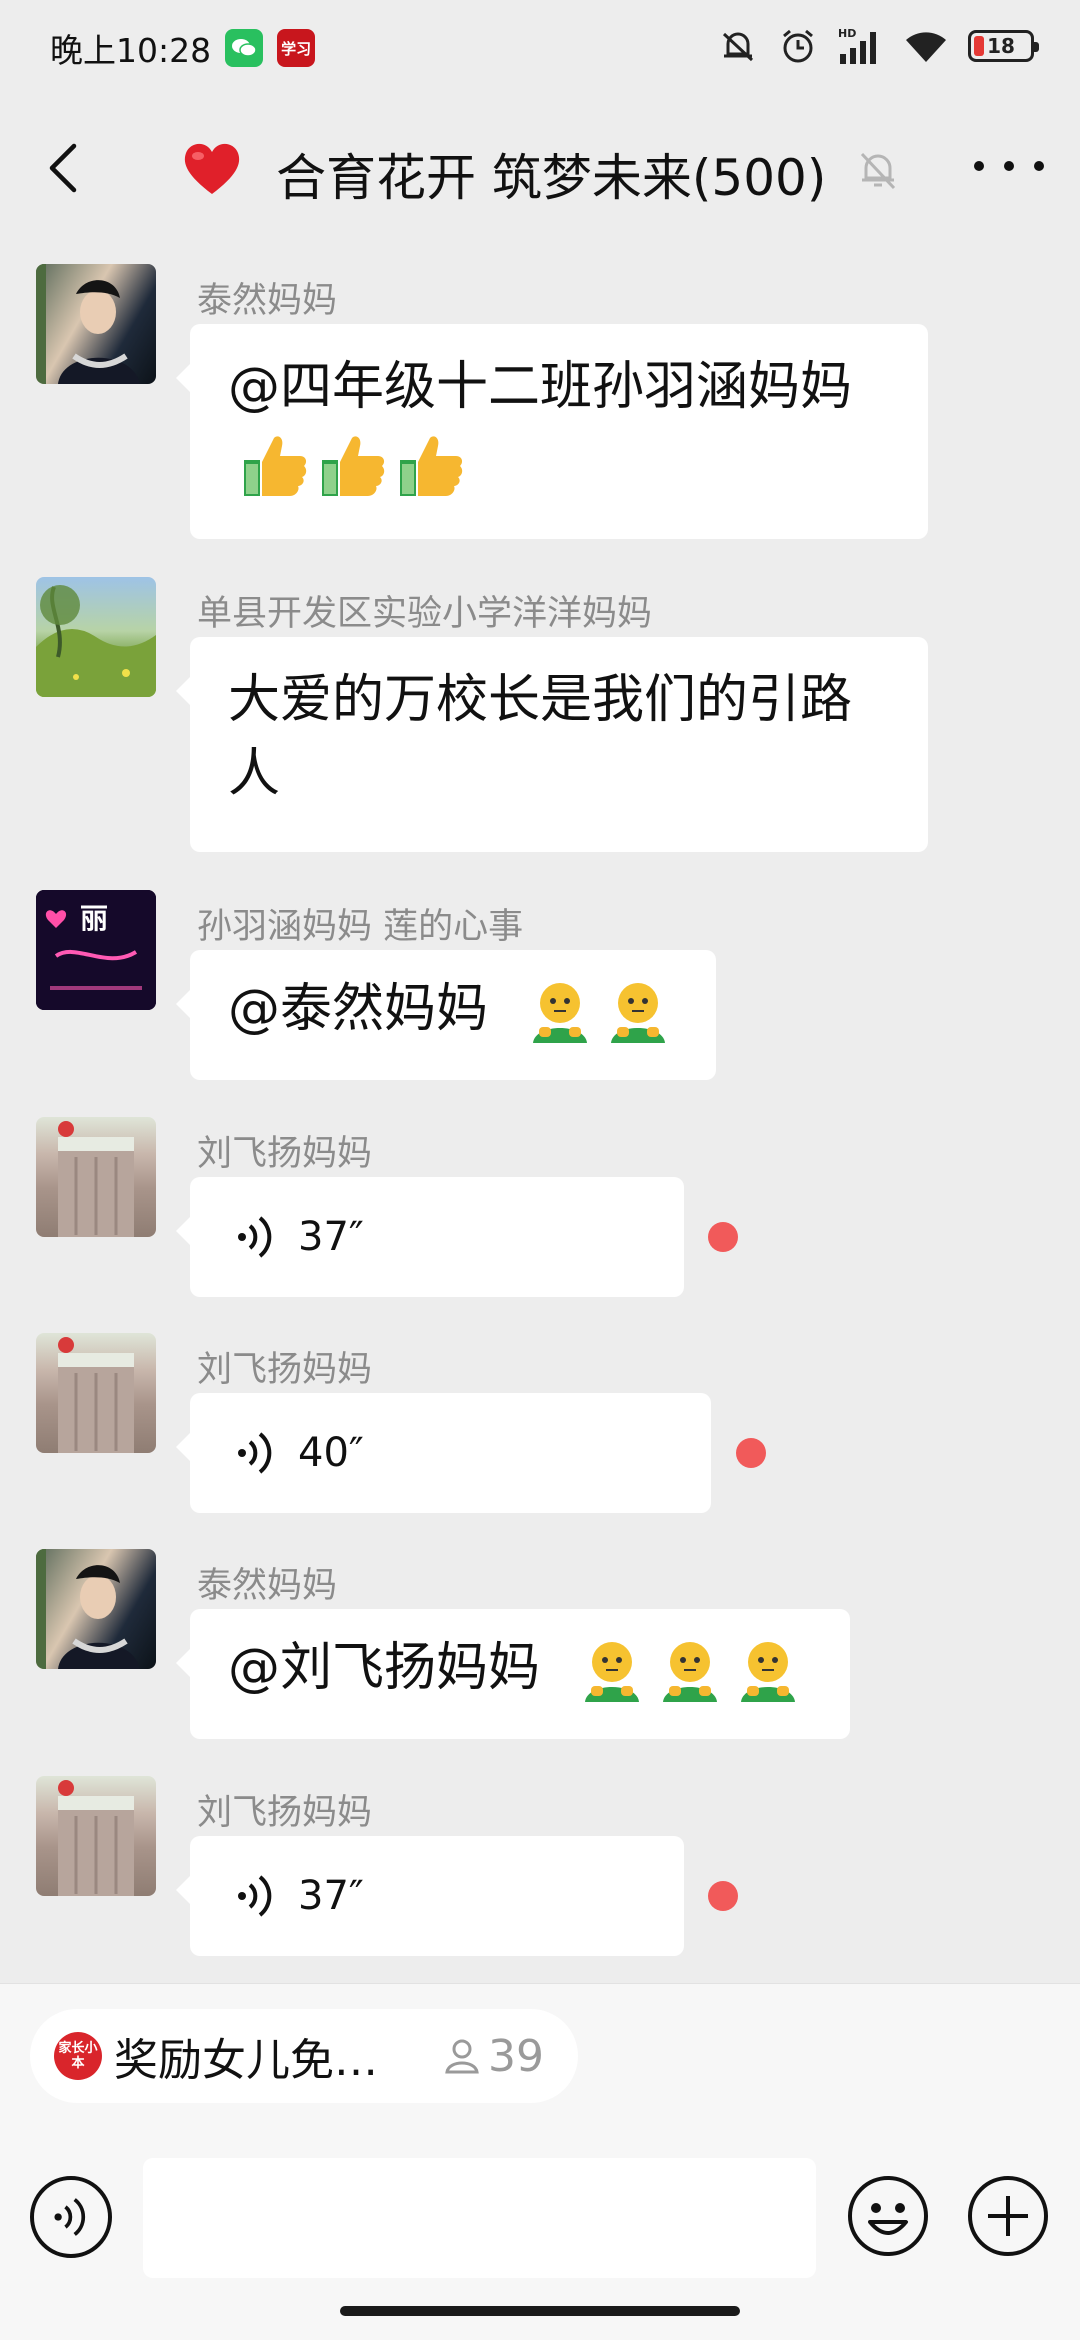  Describe the element at coordinates (888, 2216) in the screenshot. I see `emoji-button-icon` at that location.